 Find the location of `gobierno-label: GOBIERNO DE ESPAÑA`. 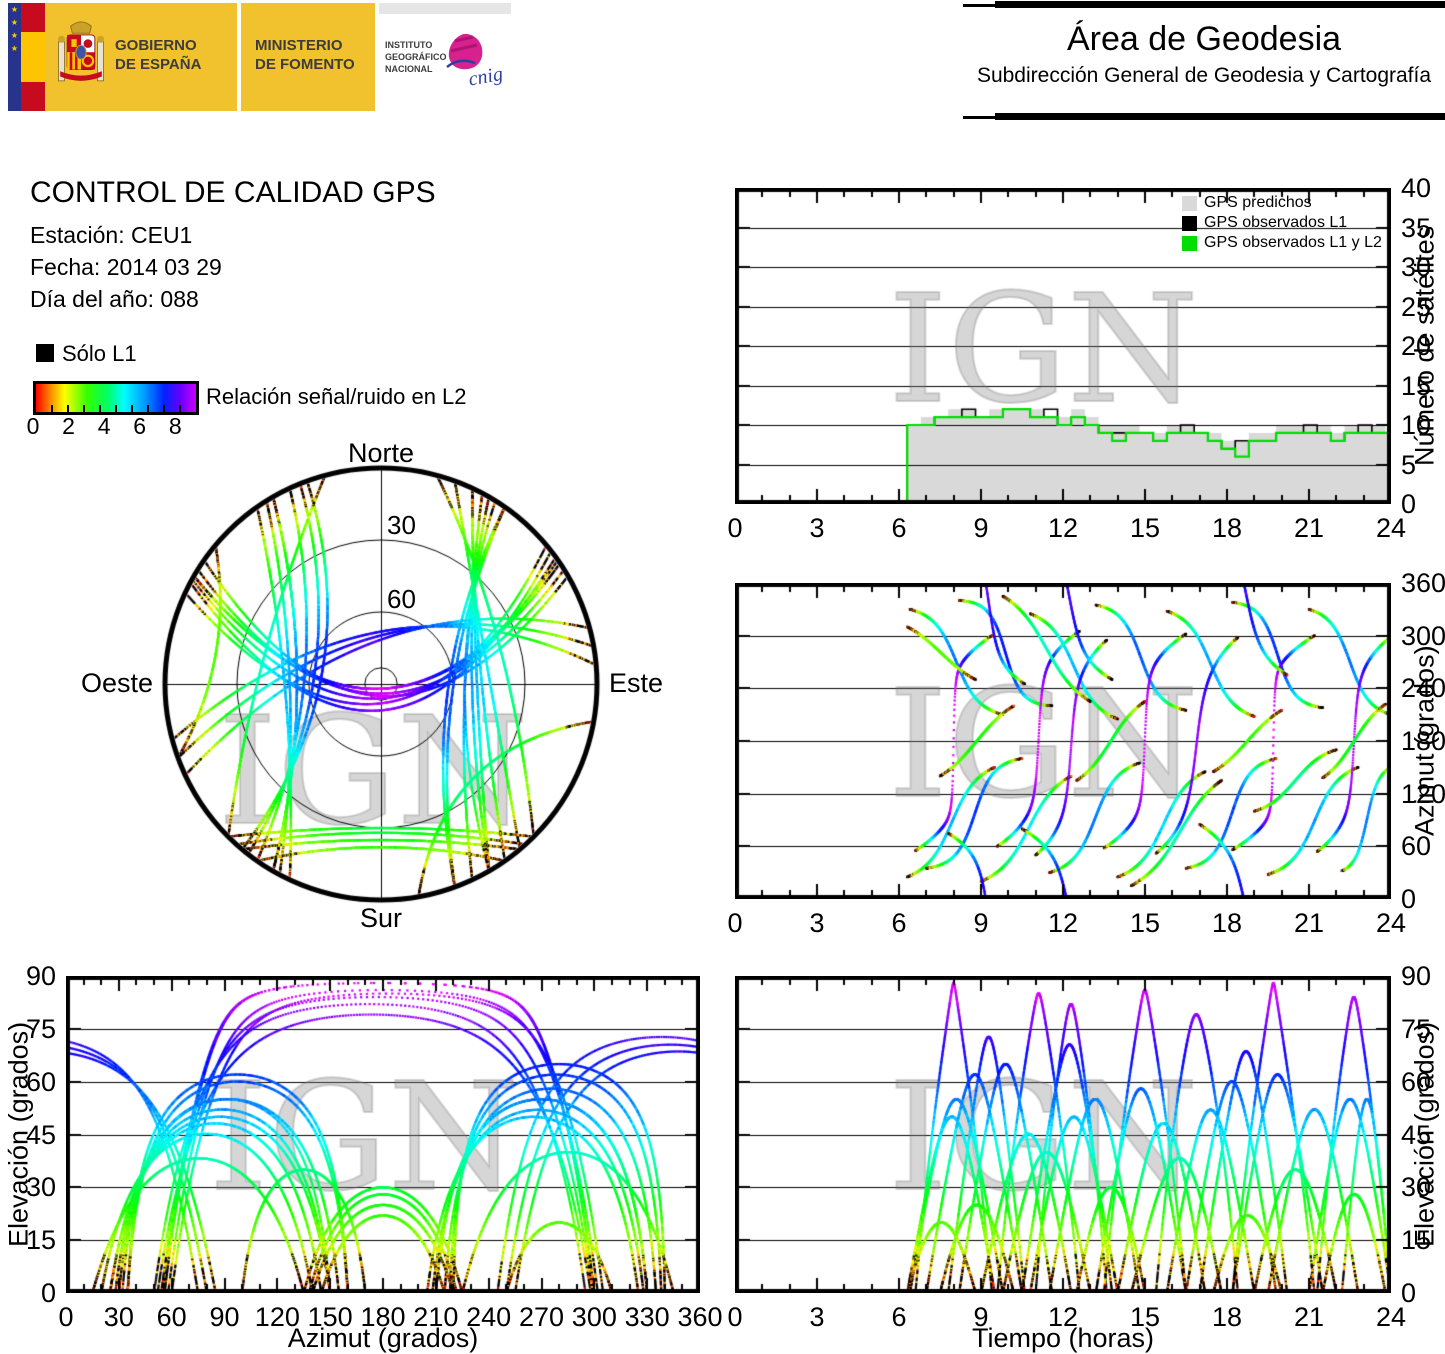

gobierno-label: GOBIERNO DE ESPAÑA is located at coordinates (158, 55).